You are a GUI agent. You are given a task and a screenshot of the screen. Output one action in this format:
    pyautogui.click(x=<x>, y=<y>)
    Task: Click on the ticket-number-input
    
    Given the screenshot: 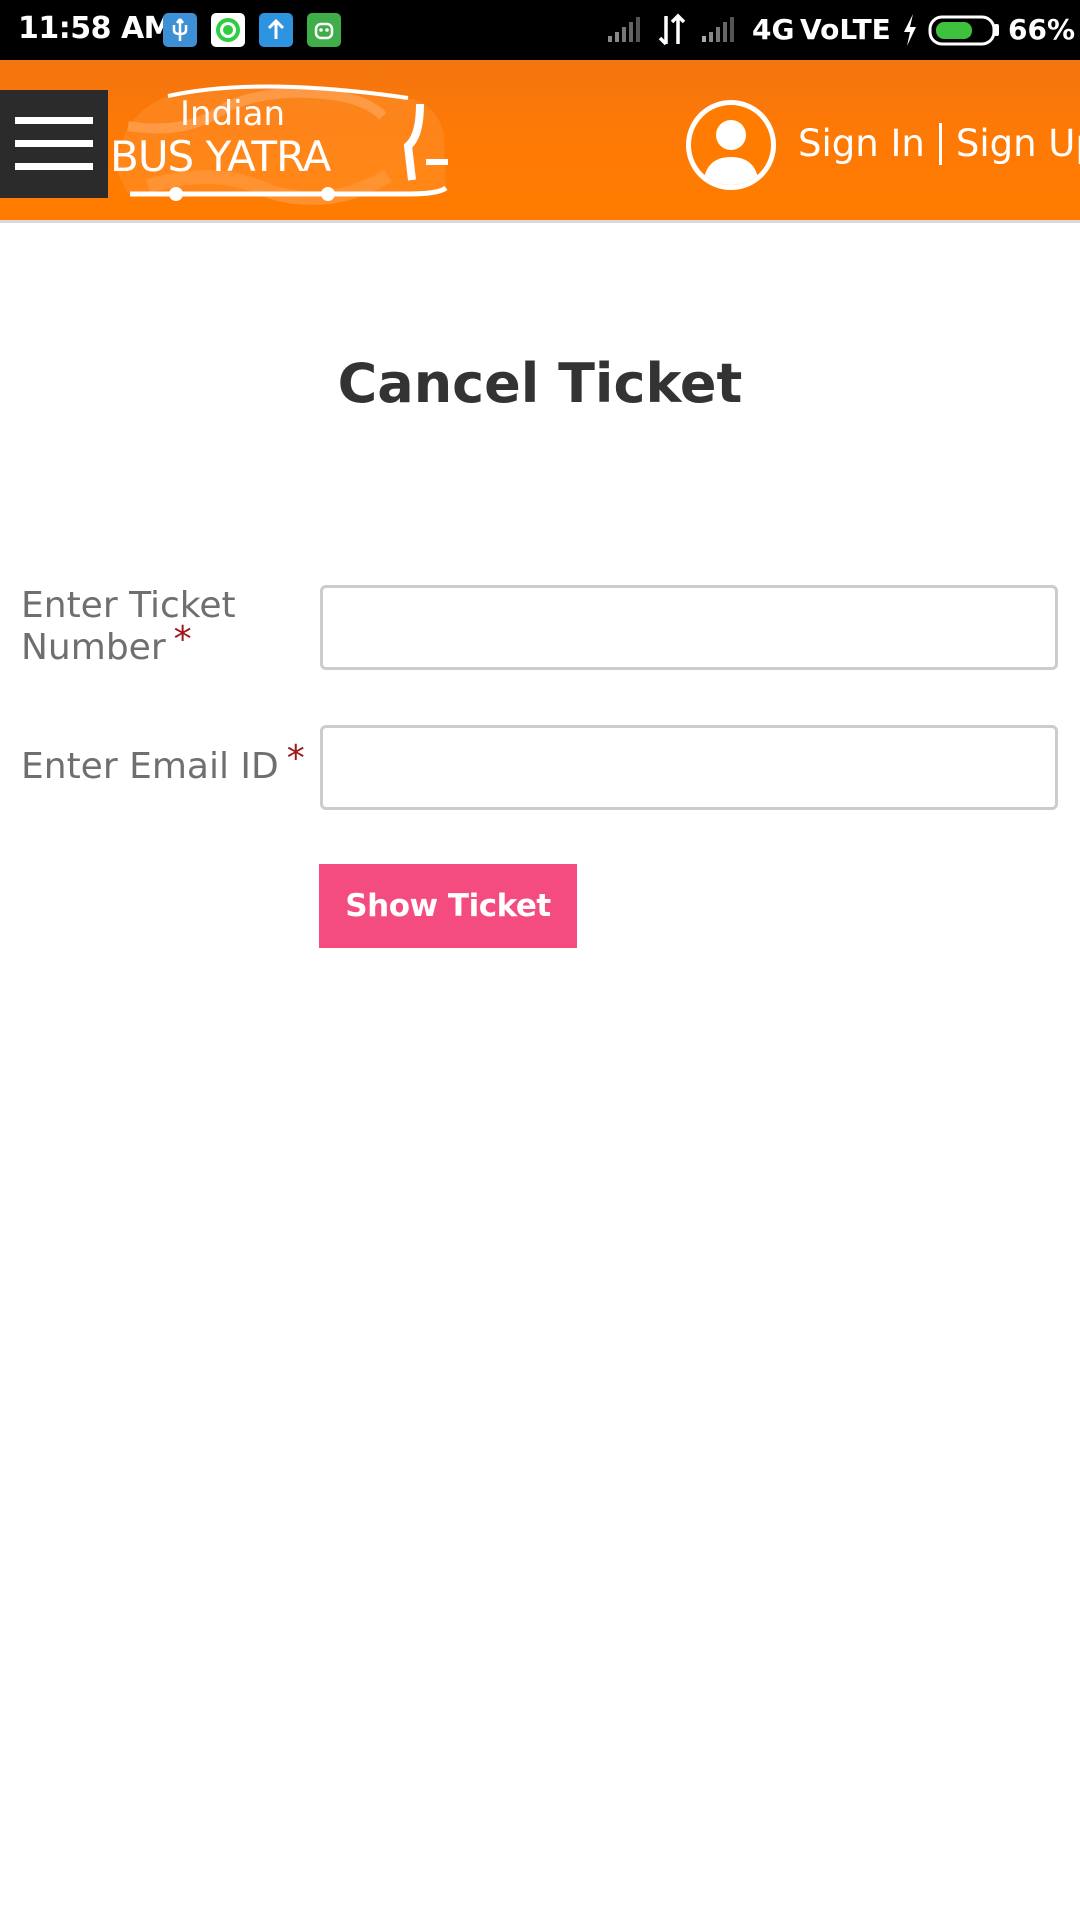 What is the action you would take?
    pyautogui.click(x=689, y=627)
    